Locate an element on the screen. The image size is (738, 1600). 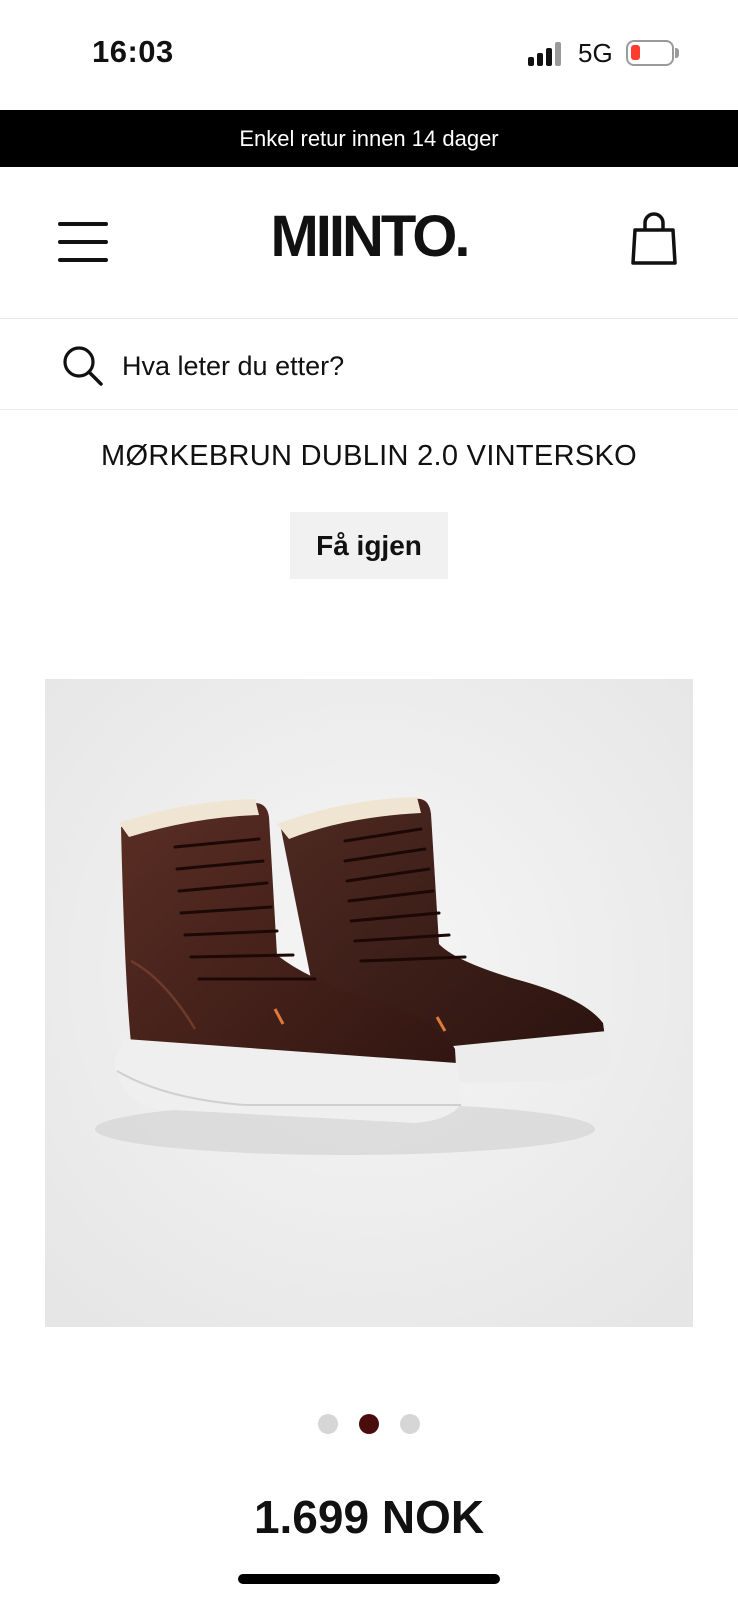
carousel-dots is located at coordinates (370, 1425).